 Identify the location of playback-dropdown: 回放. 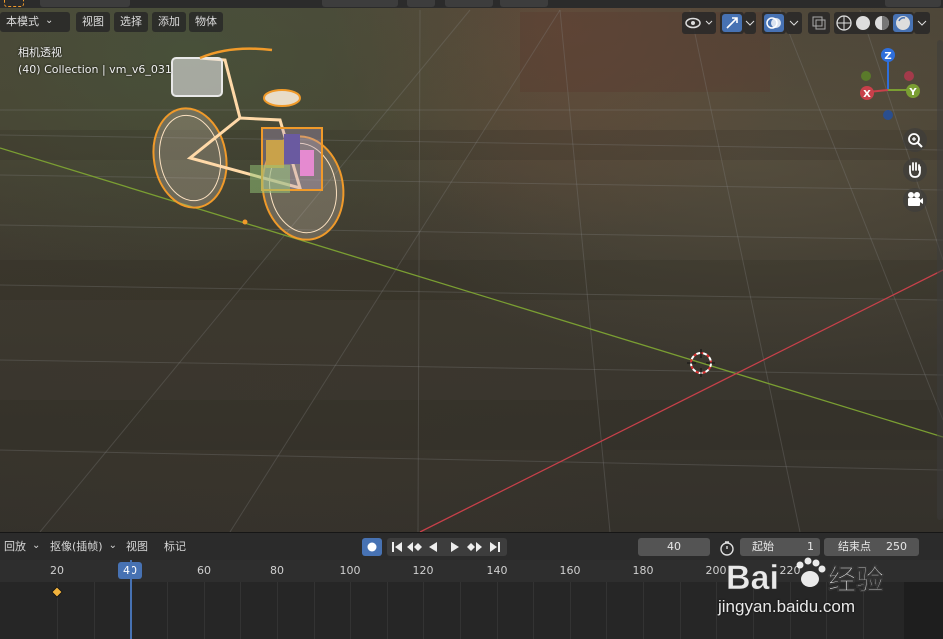
(22, 547).